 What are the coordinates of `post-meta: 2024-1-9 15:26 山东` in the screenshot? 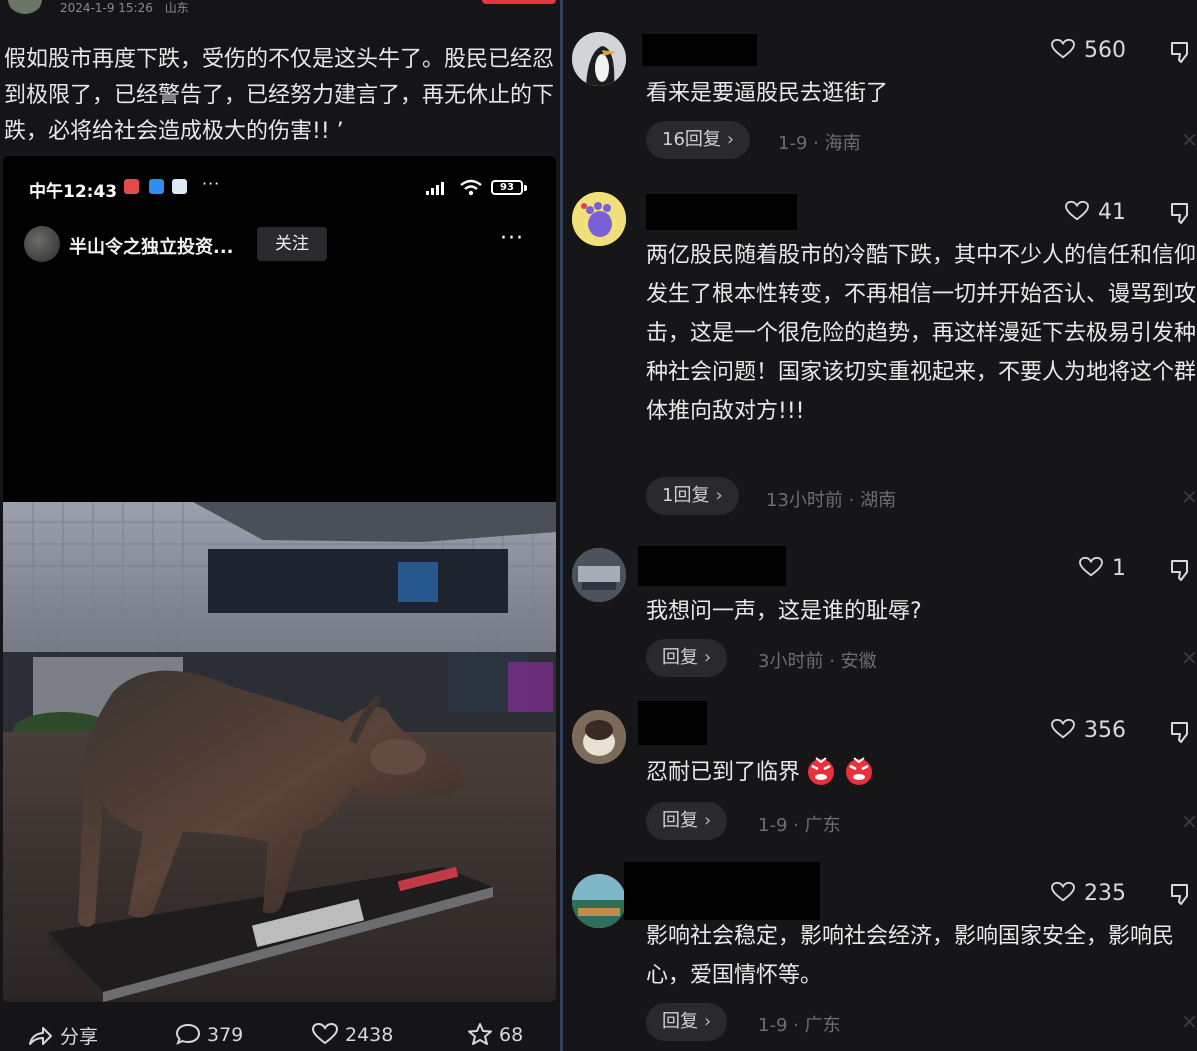 It's located at (124, 8).